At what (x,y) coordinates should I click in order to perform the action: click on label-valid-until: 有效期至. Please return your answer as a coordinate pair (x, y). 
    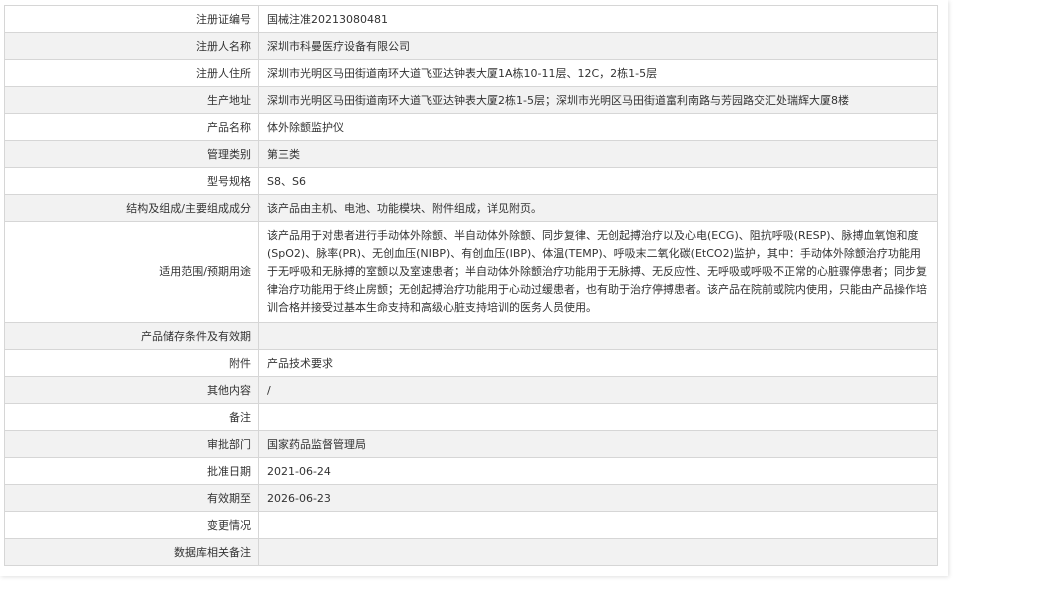
    Looking at the image, I should click on (131, 498).